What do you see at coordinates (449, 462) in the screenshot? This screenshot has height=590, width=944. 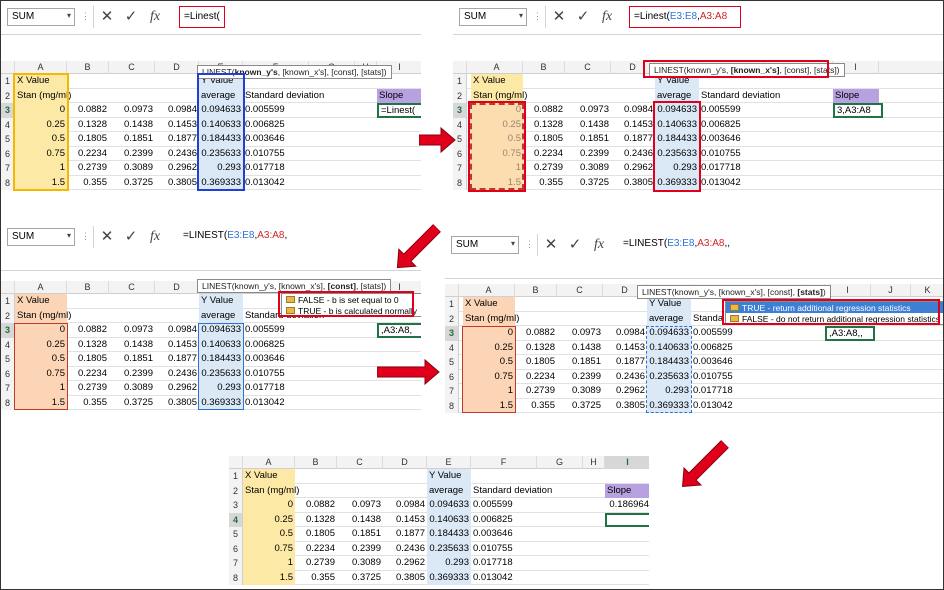 I see `column-header-e: E` at bounding box center [449, 462].